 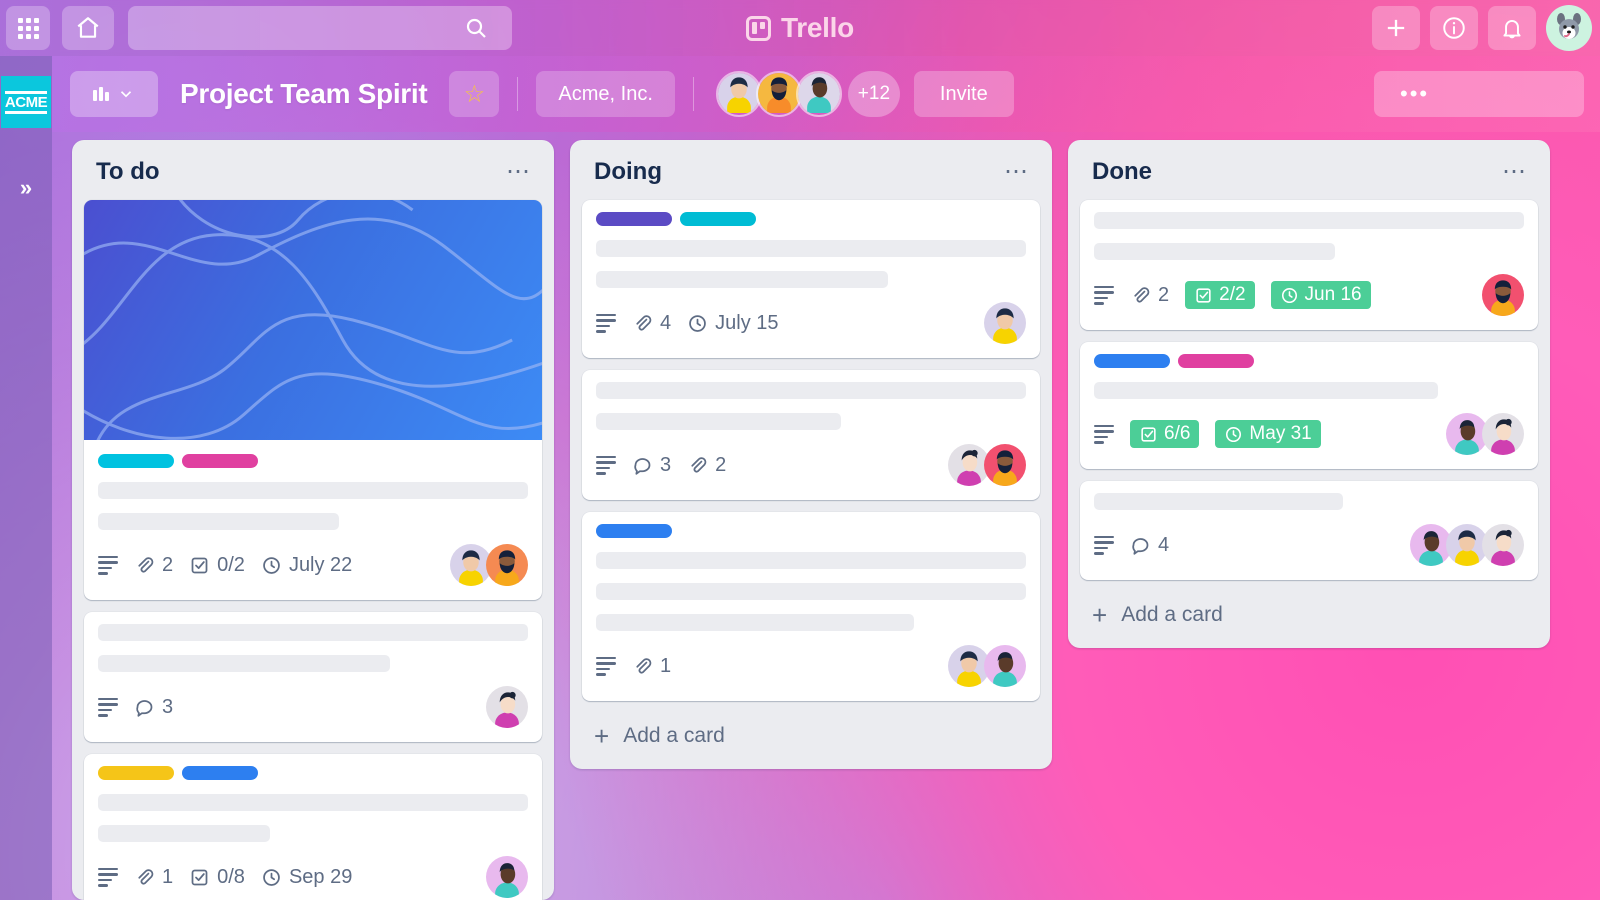 What do you see at coordinates (1454, 28) in the screenshot?
I see `info-icon` at bounding box center [1454, 28].